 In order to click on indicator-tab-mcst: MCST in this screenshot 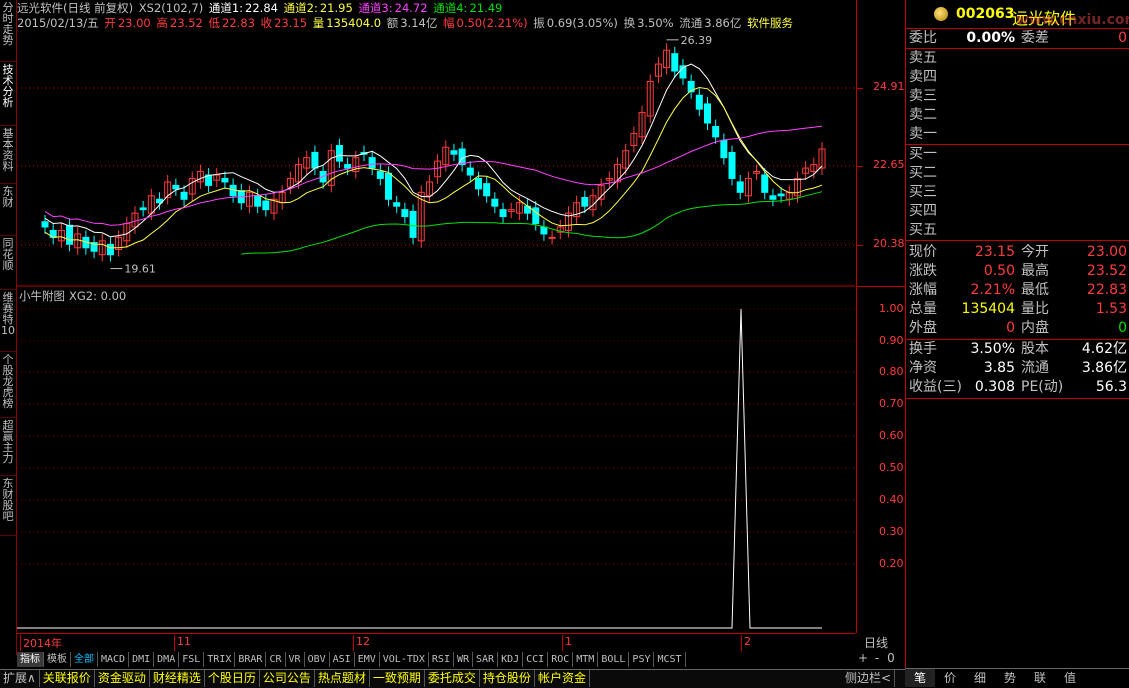, I will do `click(670, 659)`.